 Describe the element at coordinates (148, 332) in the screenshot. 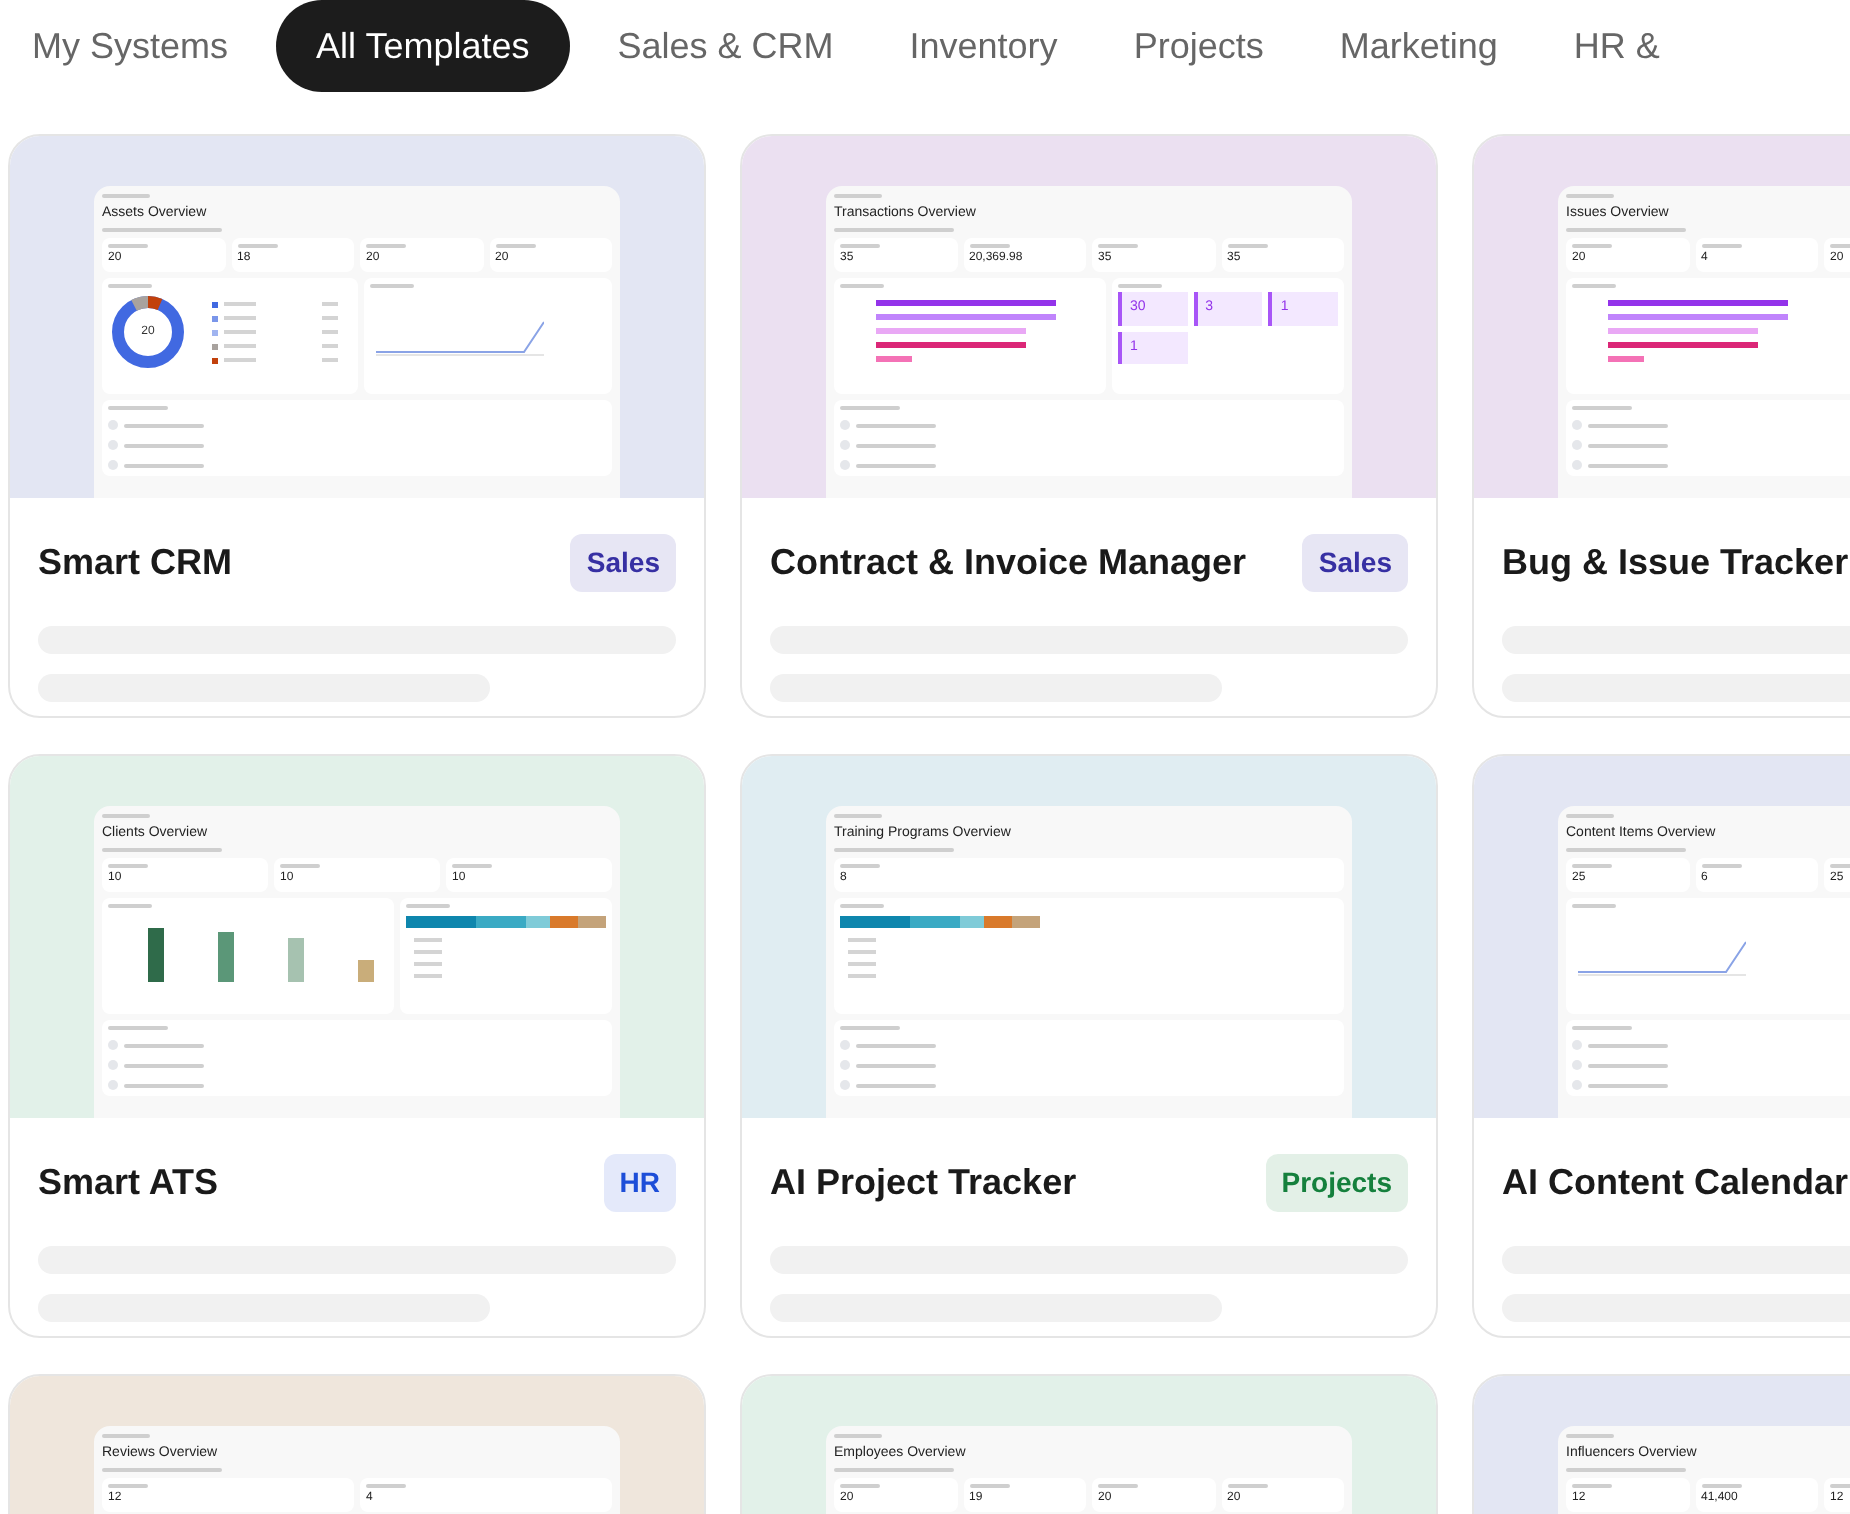

I see `donut-chart-drawing` at that location.